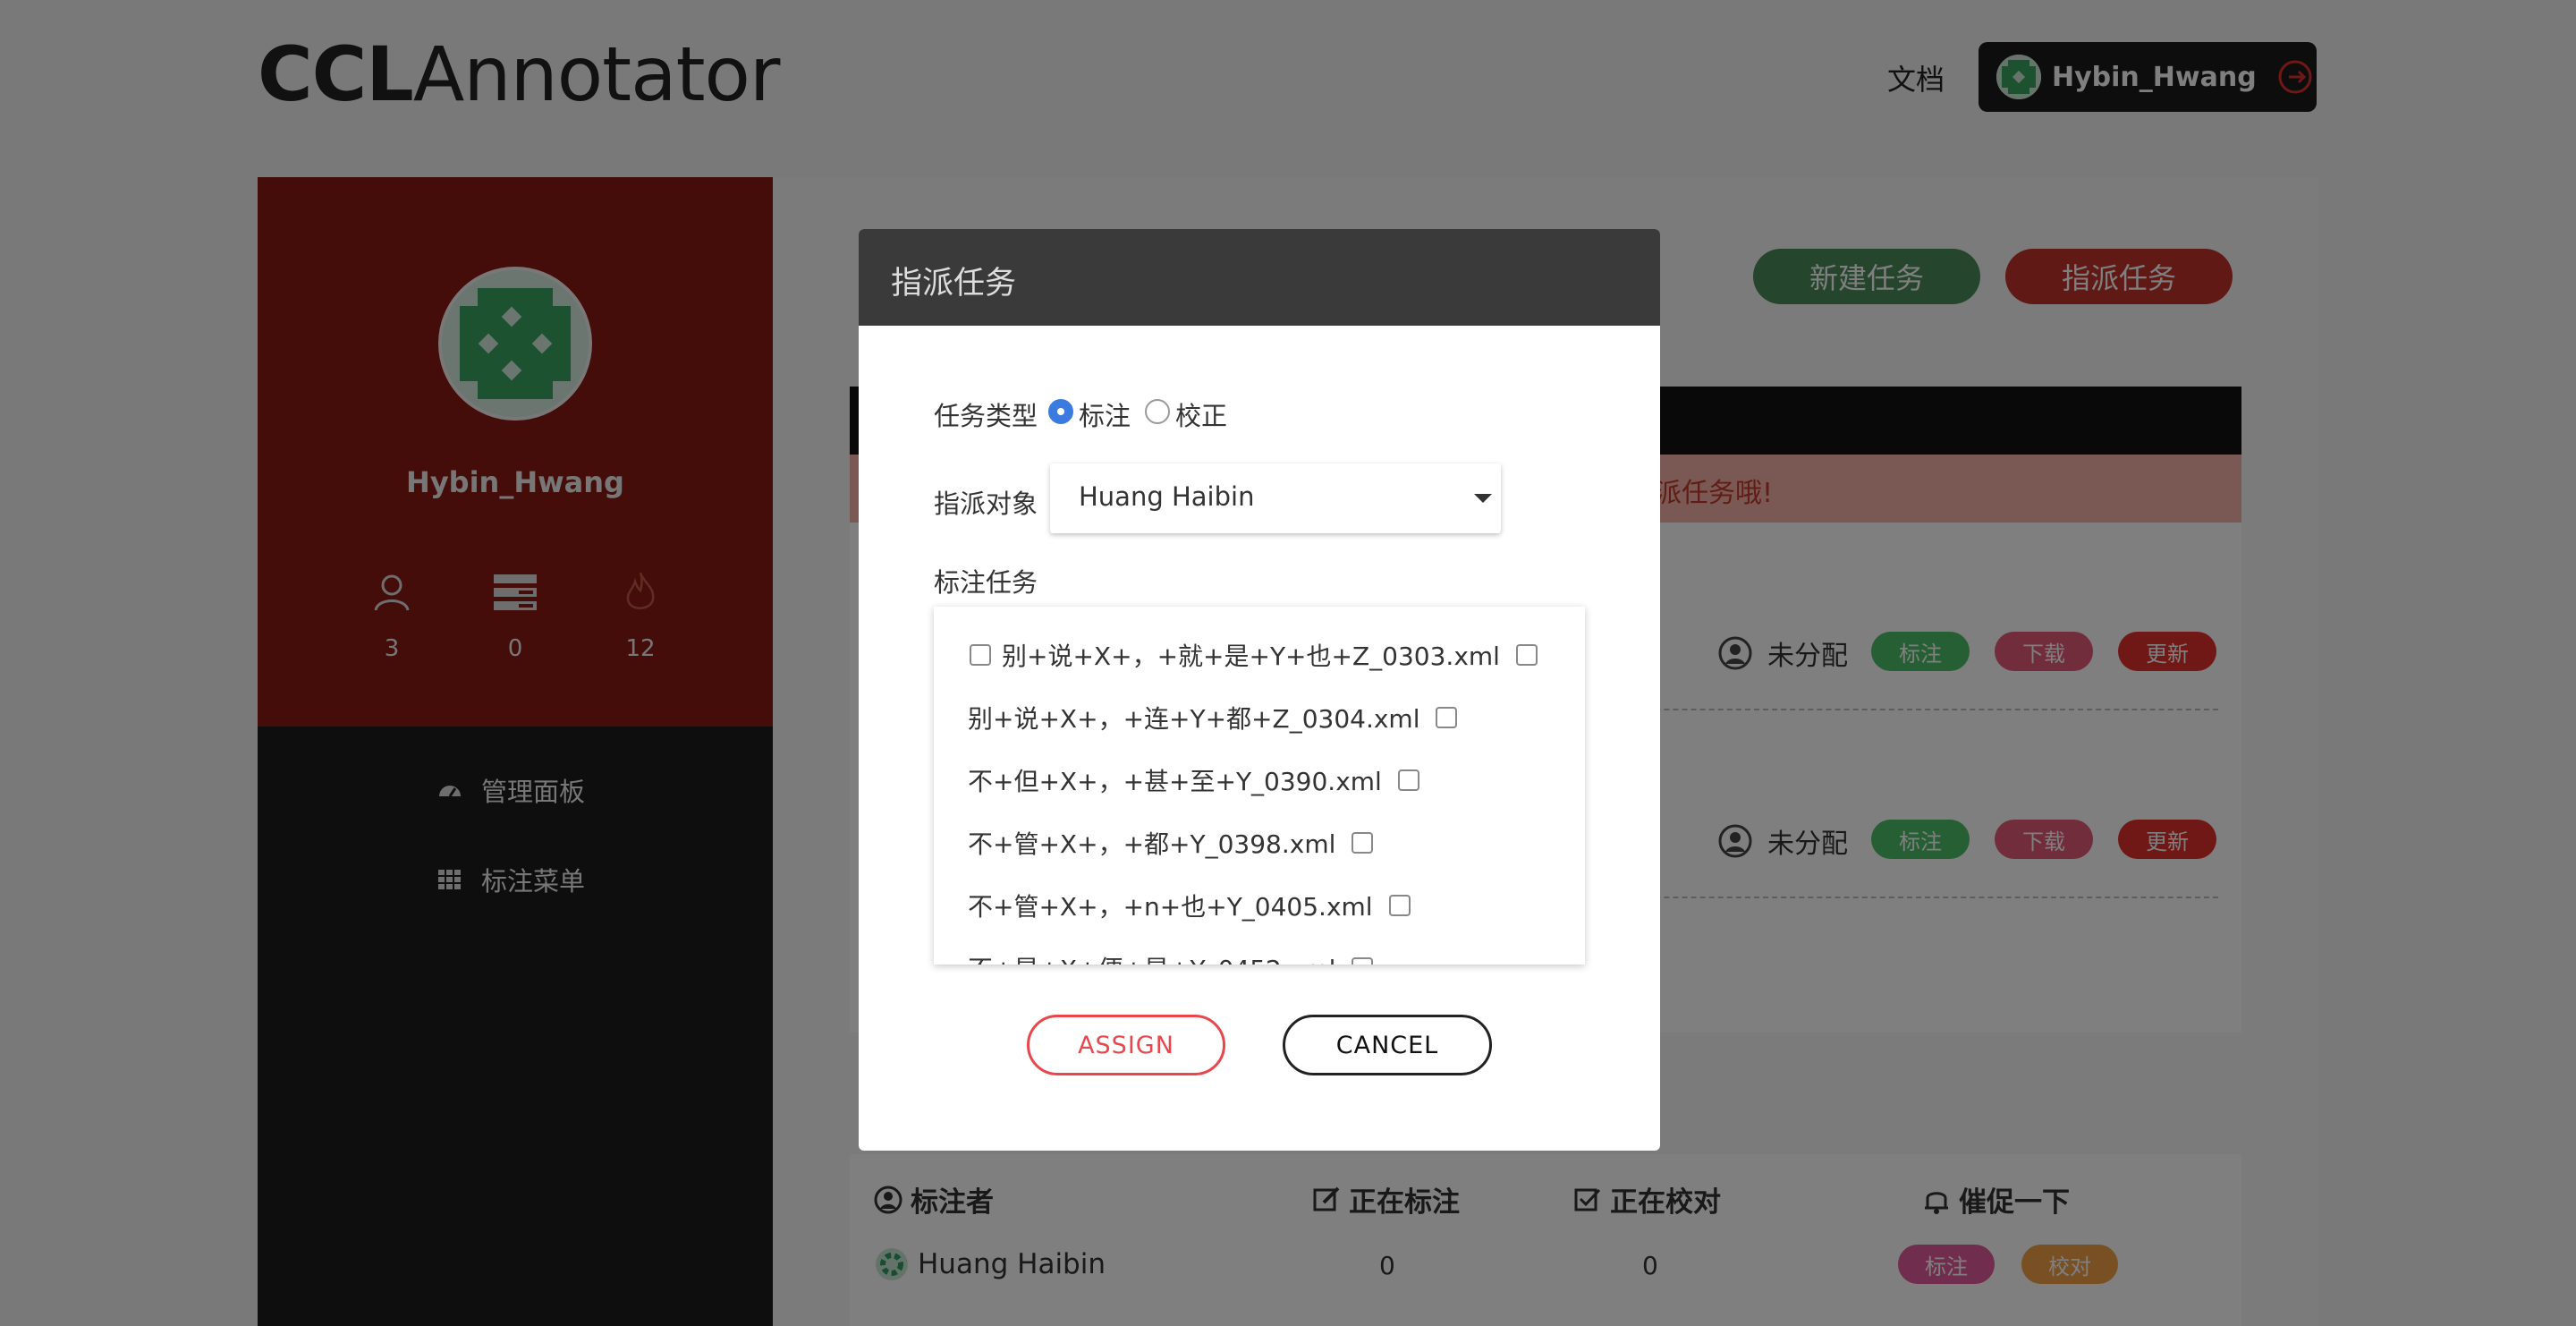 Image resolution: width=2576 pixels, height=1326 pixels. Describe the element at coordinates (1060, 411) in the screenshot. I see `radio-annotate` at that location.